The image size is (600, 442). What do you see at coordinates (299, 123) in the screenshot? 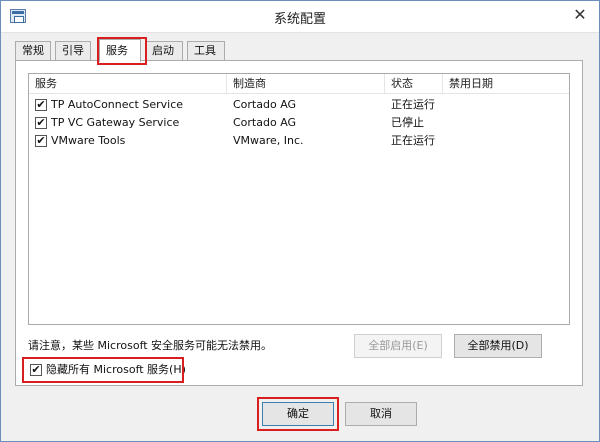
I see `table-row: ✔ TP VC Gateway Service Cortado AG 已停止` at bounding box center [299, 123].